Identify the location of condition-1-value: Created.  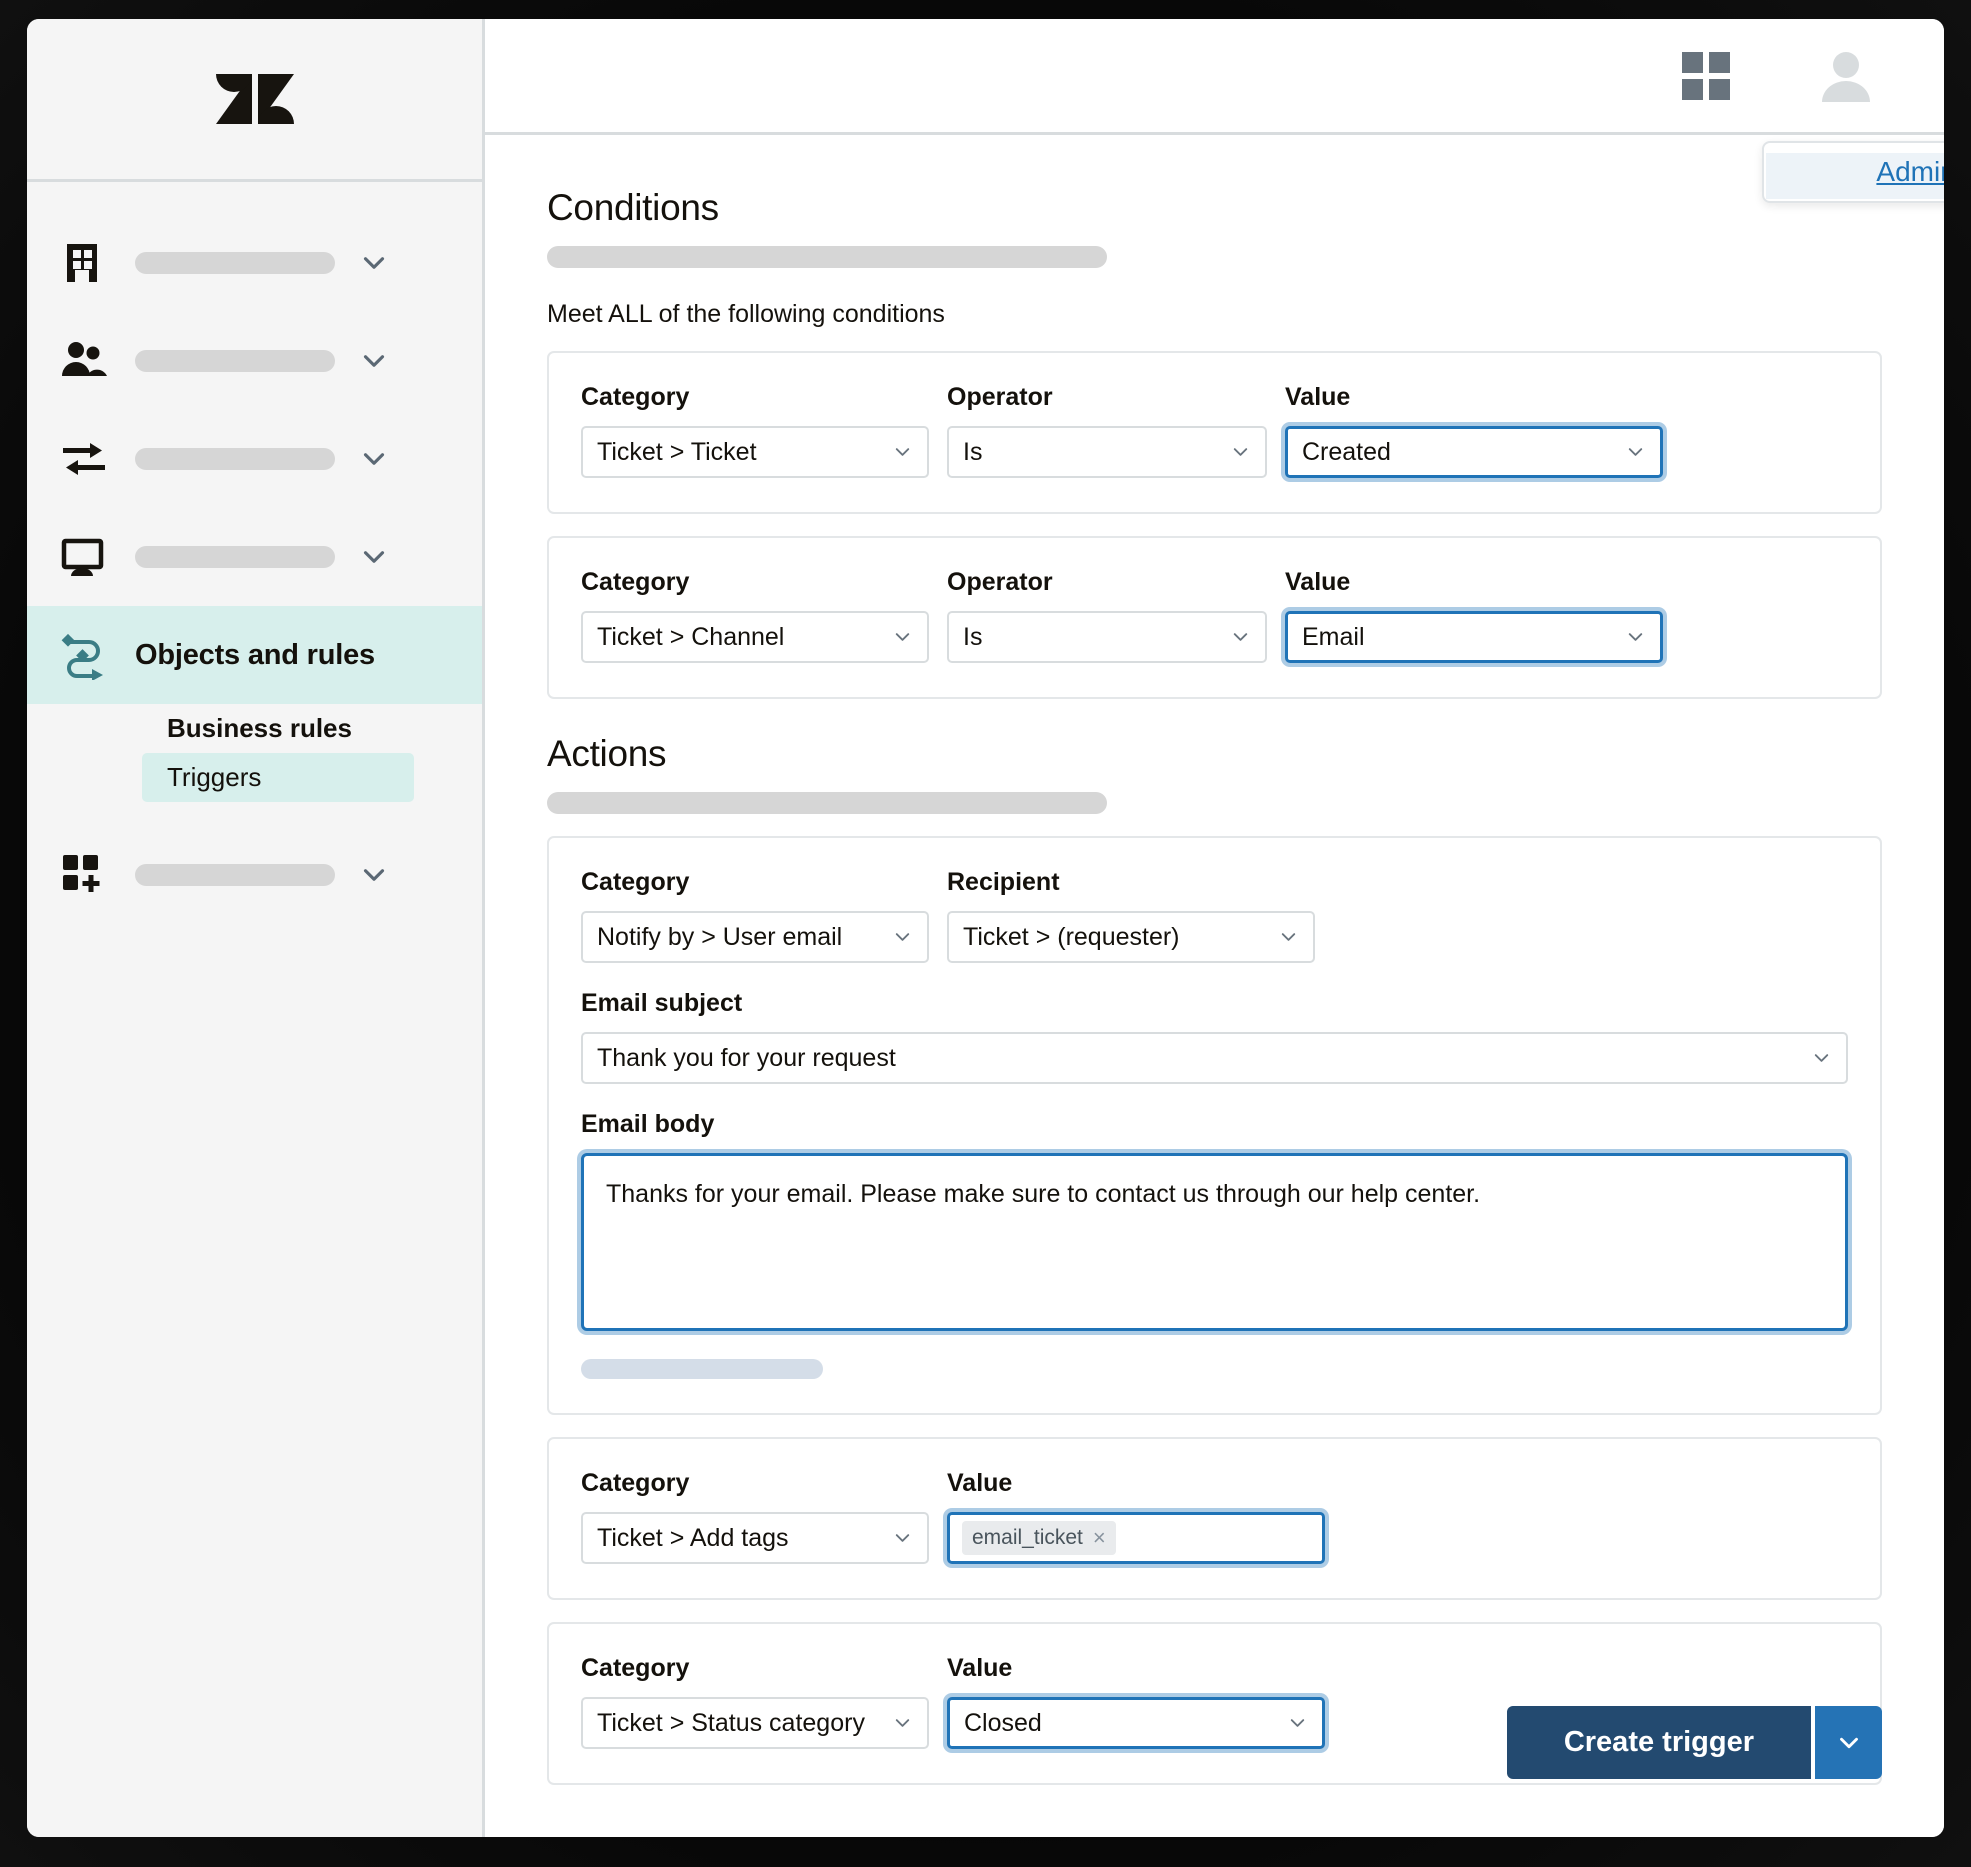
(1346, 451).